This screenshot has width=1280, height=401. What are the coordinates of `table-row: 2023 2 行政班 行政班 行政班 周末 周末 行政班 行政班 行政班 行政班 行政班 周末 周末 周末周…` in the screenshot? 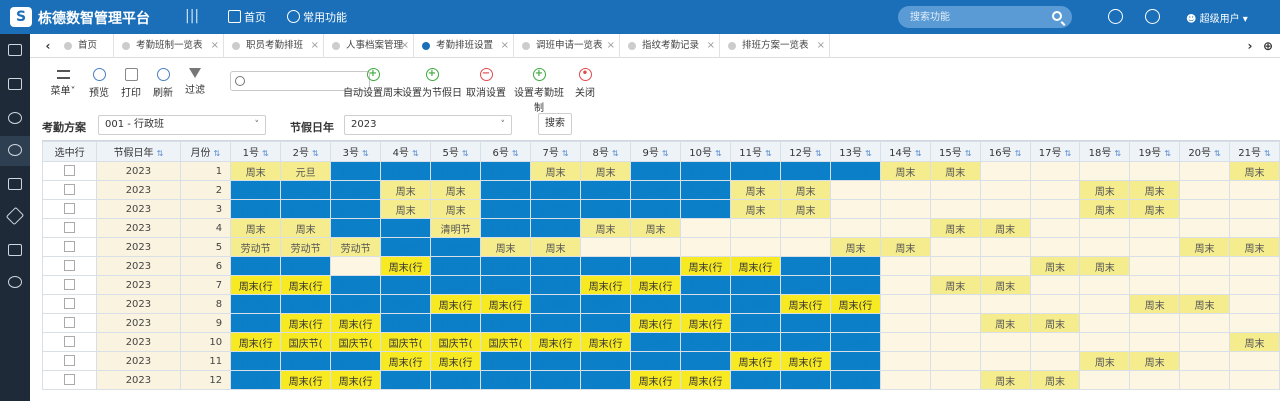 It's located at (661, 190).